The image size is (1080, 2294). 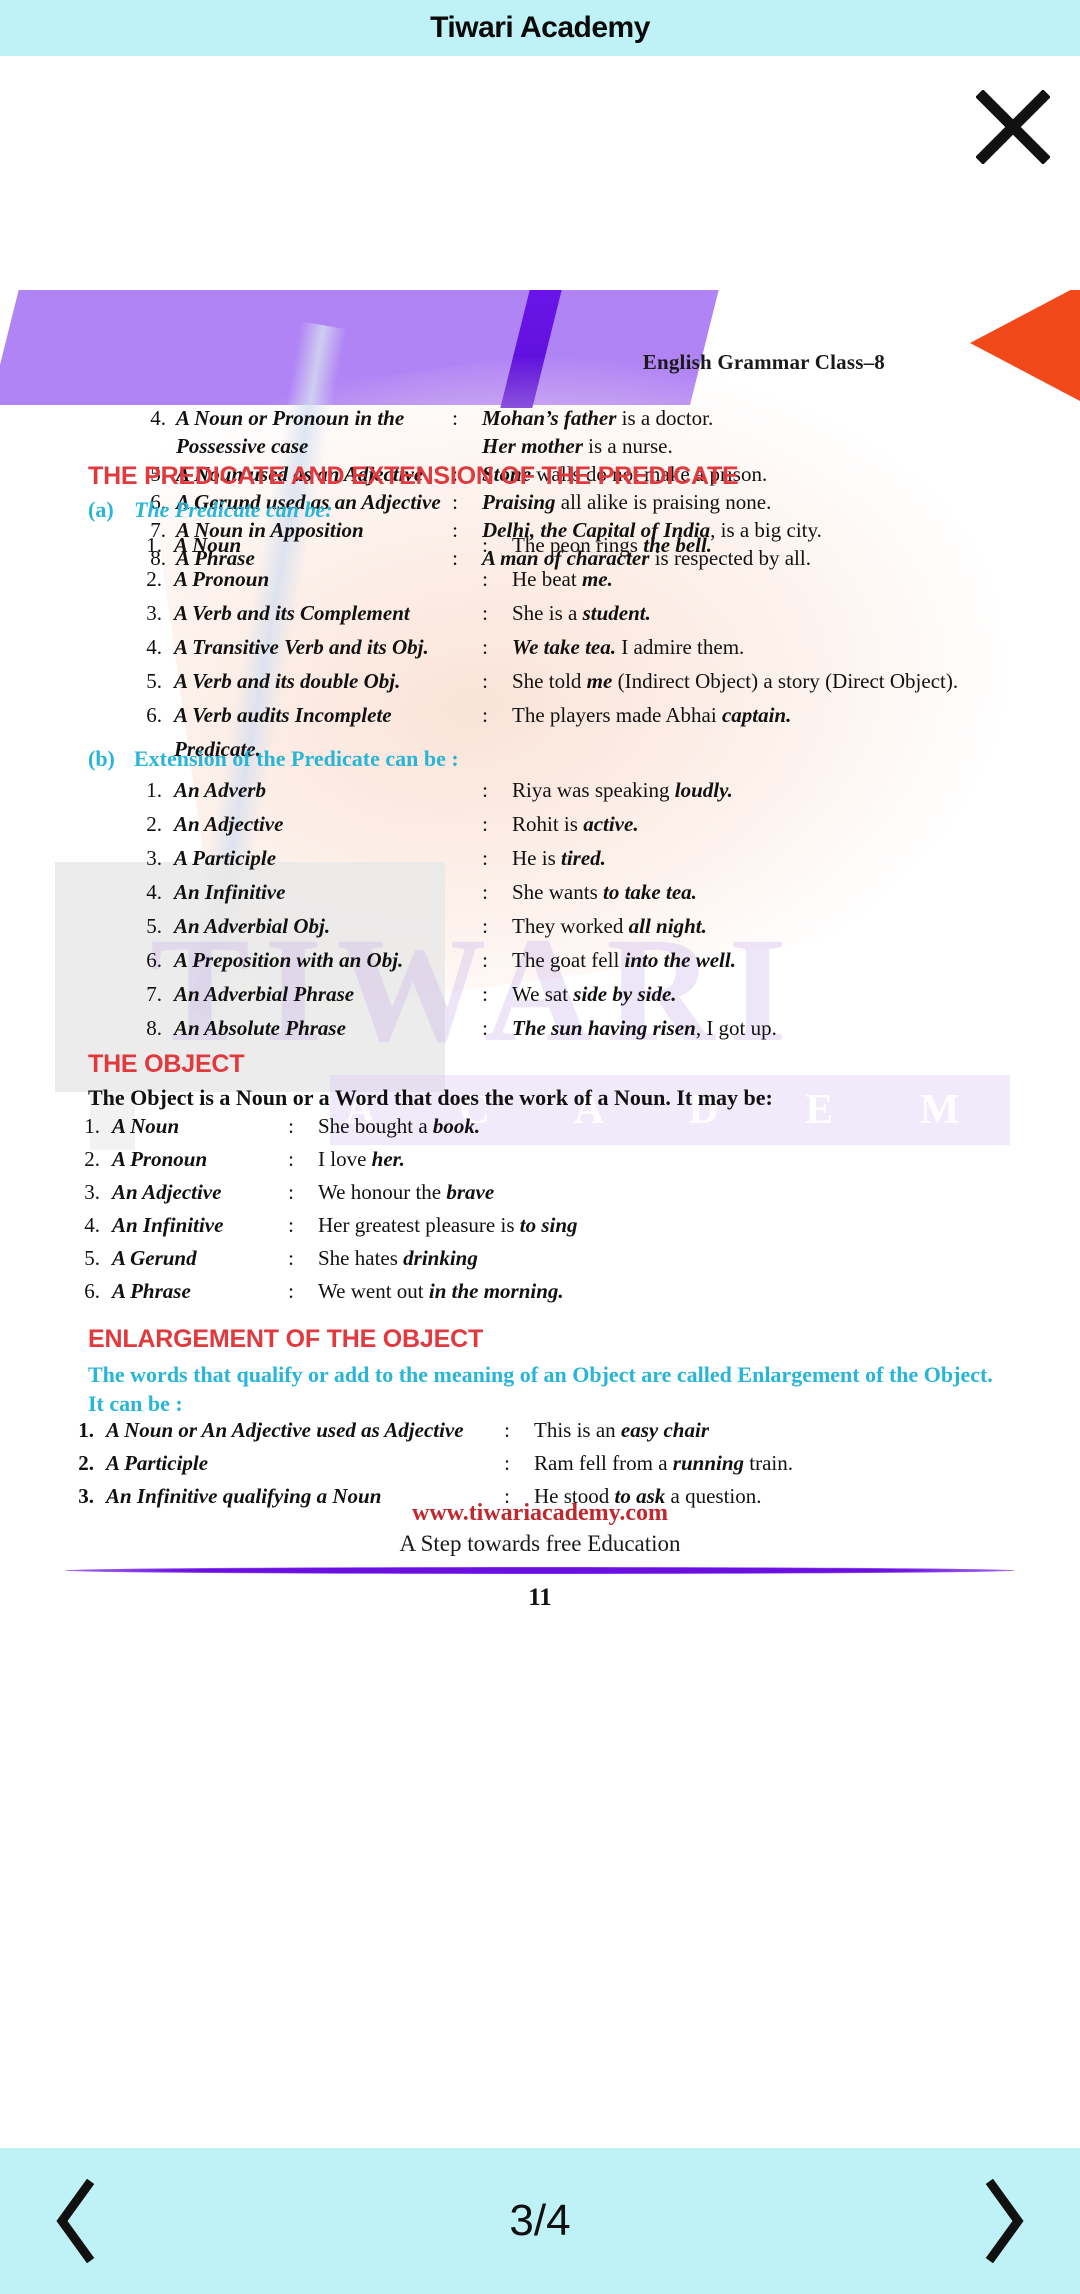 What do you see at coordinates (166, 1064) in the screenshot?
I see `heading-object: THE OBJECT` at bounding box center [166, 1064].